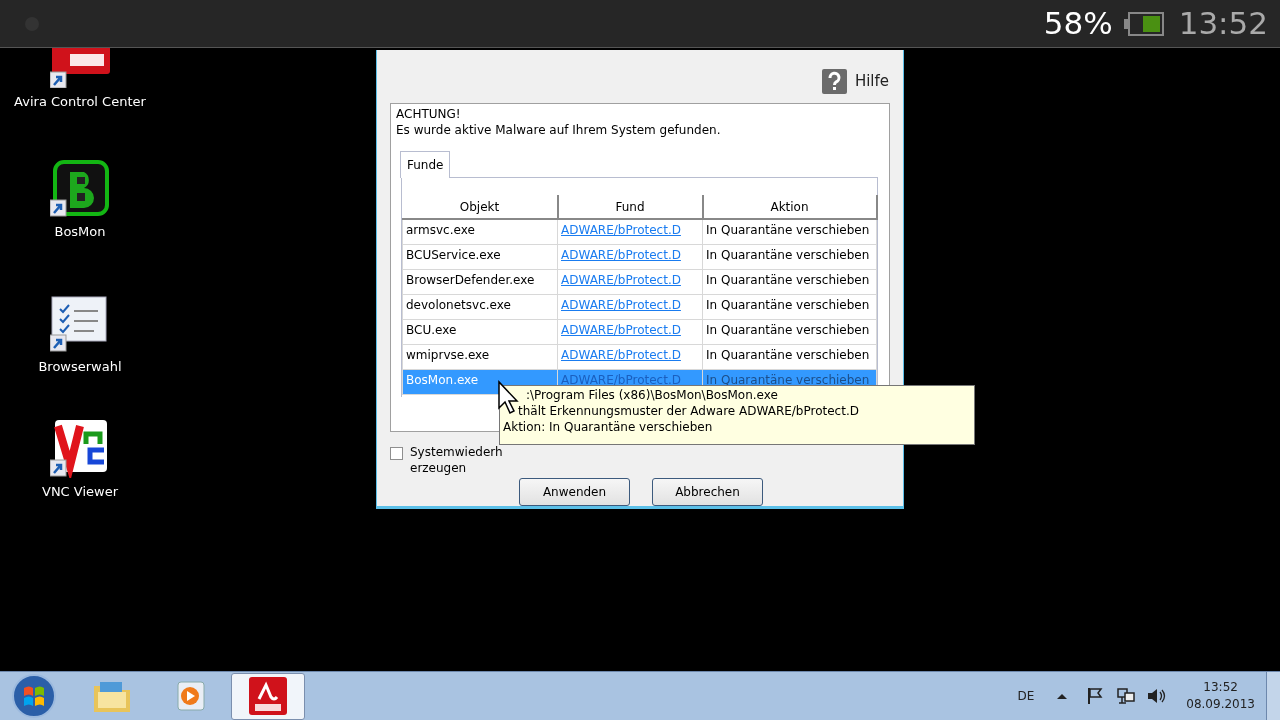  Describe the element at coordinates (639, 256) in the screenshot. I see `table-row: BCUService.exe ADWARE/bProtect.D In Quarantäne verschieben` at that location.